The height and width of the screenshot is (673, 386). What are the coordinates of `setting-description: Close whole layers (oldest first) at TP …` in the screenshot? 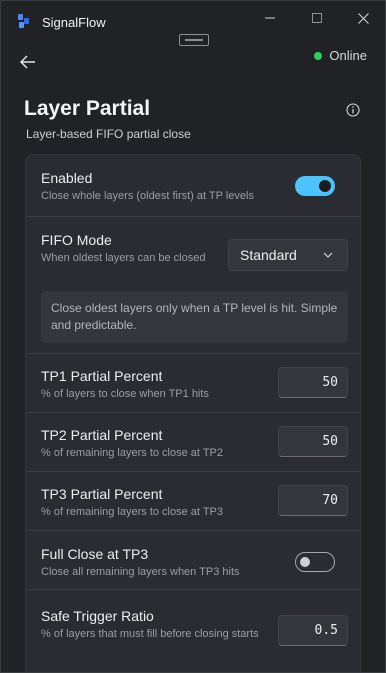 It's located at (147, 196).